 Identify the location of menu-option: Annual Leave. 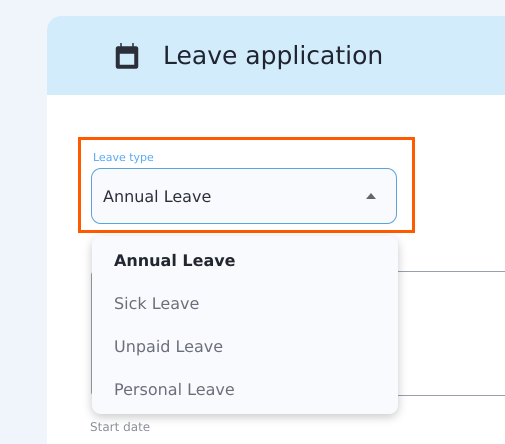
(245, 260).